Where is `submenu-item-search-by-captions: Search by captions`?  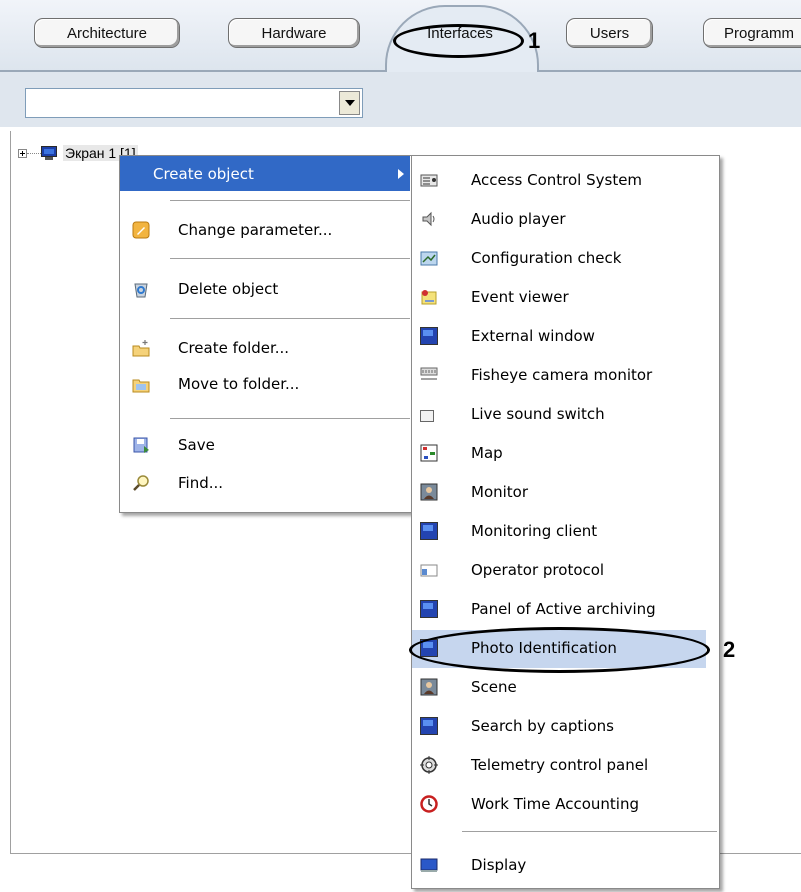 submenu-item-search-by-captions: Search by captions is located at coordinates (564, 725).